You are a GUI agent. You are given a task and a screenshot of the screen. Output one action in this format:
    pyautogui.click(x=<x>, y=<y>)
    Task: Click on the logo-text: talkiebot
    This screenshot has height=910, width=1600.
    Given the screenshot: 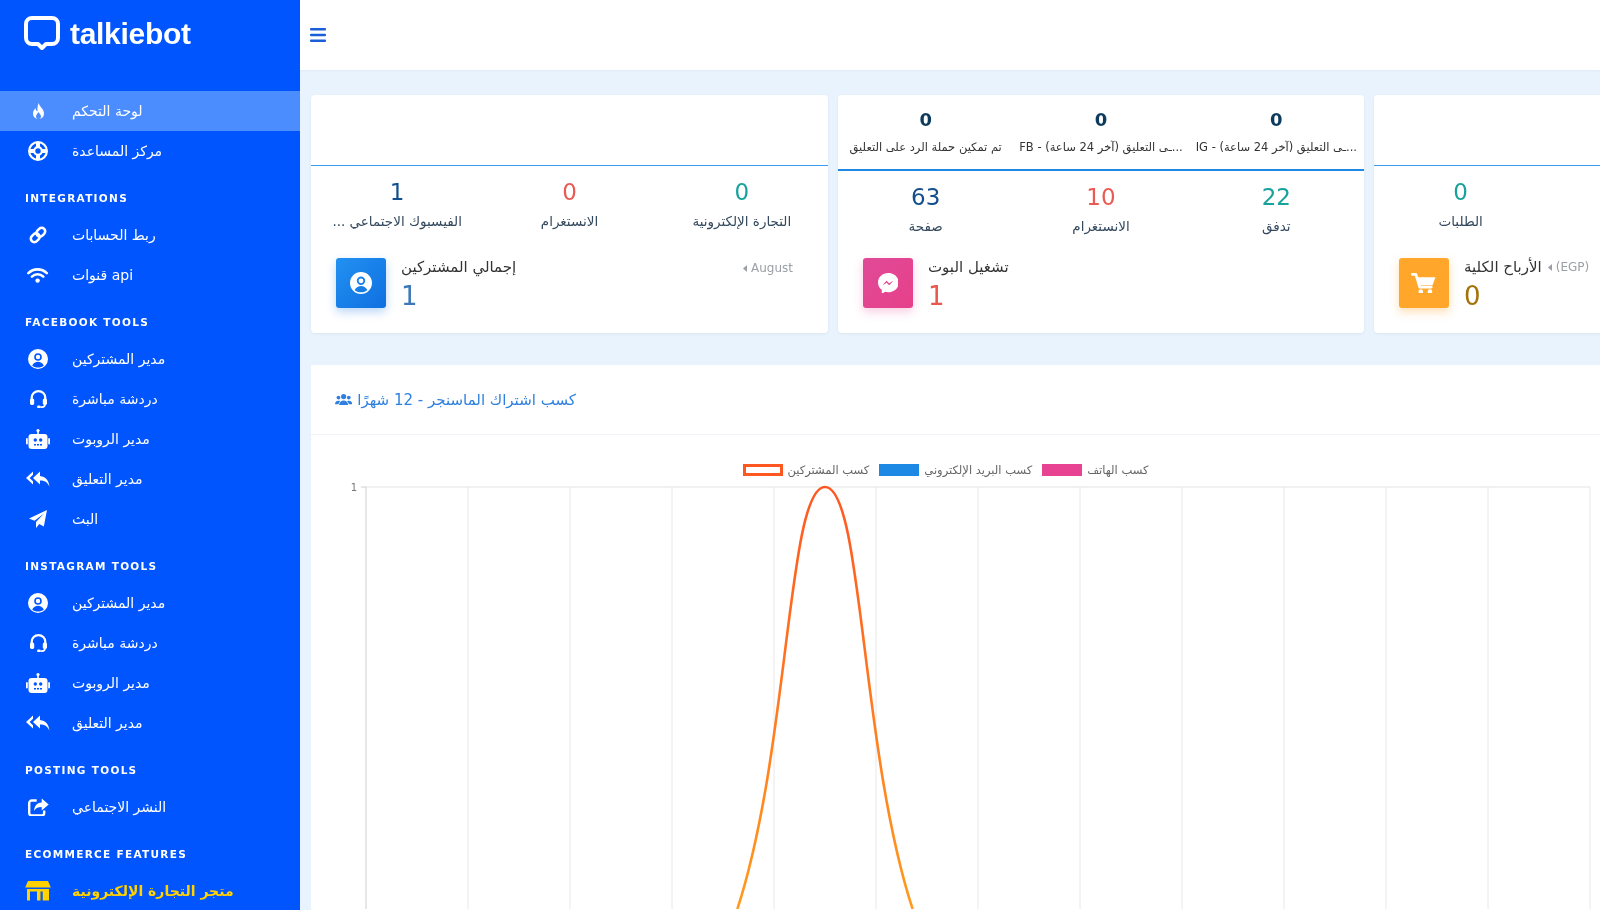 What is the action you would take?
    pyautogui.click(x=130, y=34)
    